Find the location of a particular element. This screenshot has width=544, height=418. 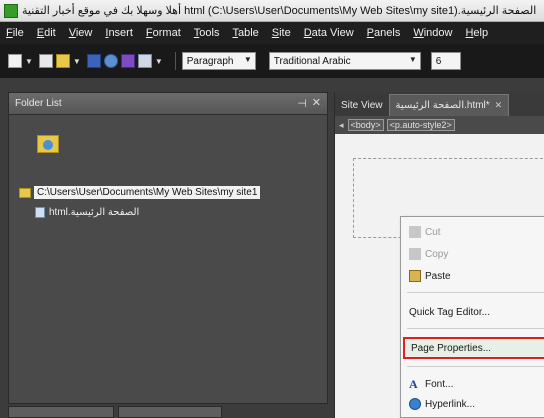

close-tab-icon: ✕ is located at coordinates (499, 105).